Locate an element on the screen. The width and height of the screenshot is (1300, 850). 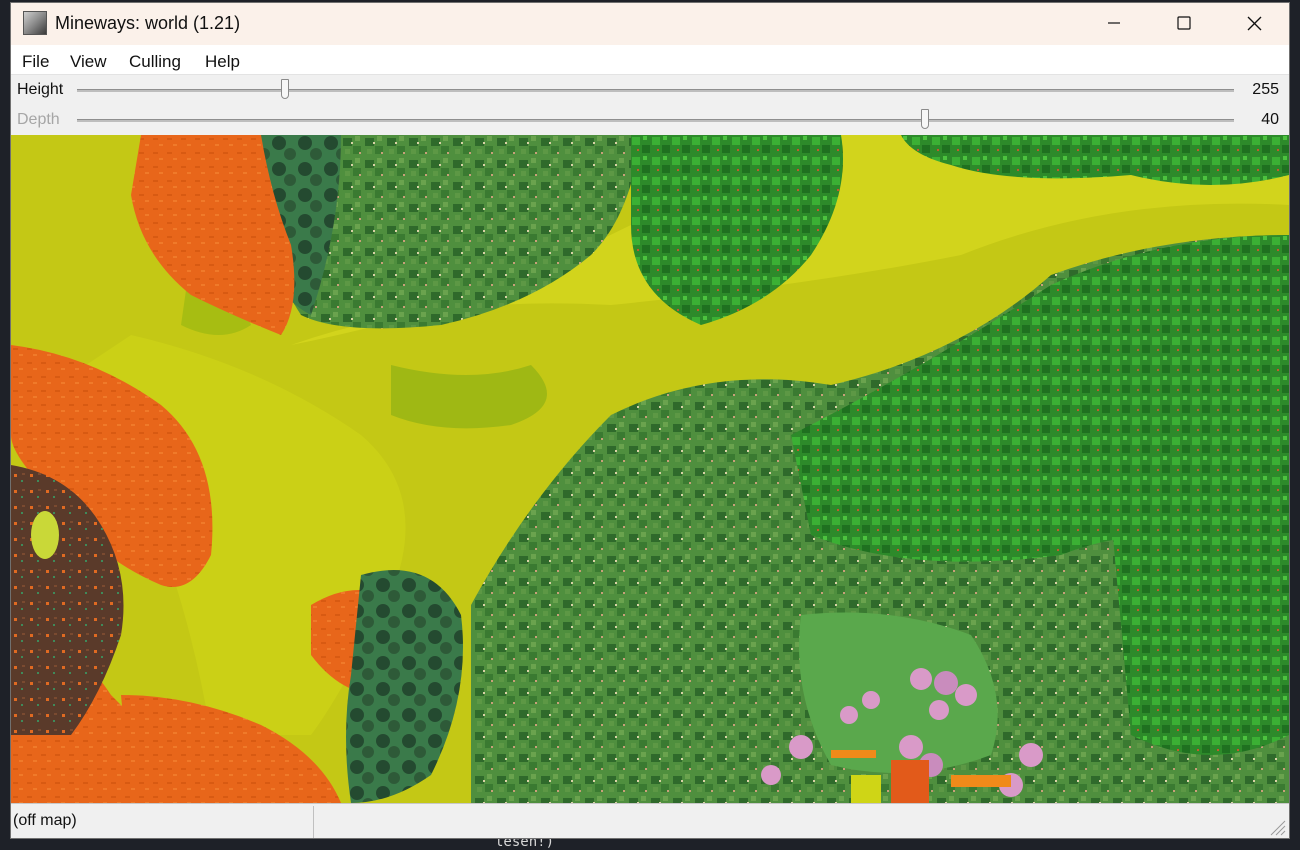
height-slider-thumb is located at coordinates (285, 89).